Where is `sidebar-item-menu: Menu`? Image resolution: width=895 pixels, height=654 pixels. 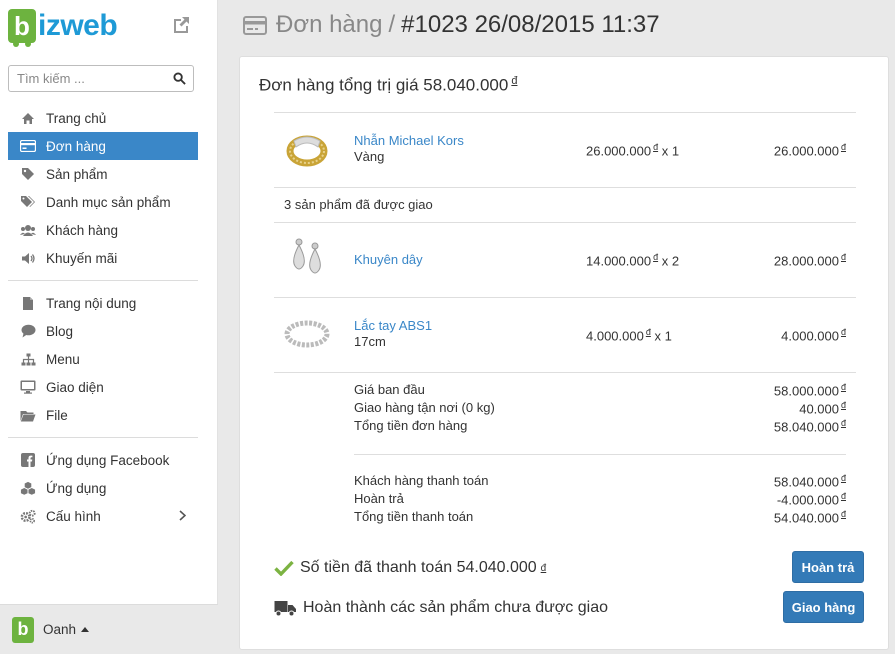
sidebar-item-menu: Menu is located at coordinates (103, 359).